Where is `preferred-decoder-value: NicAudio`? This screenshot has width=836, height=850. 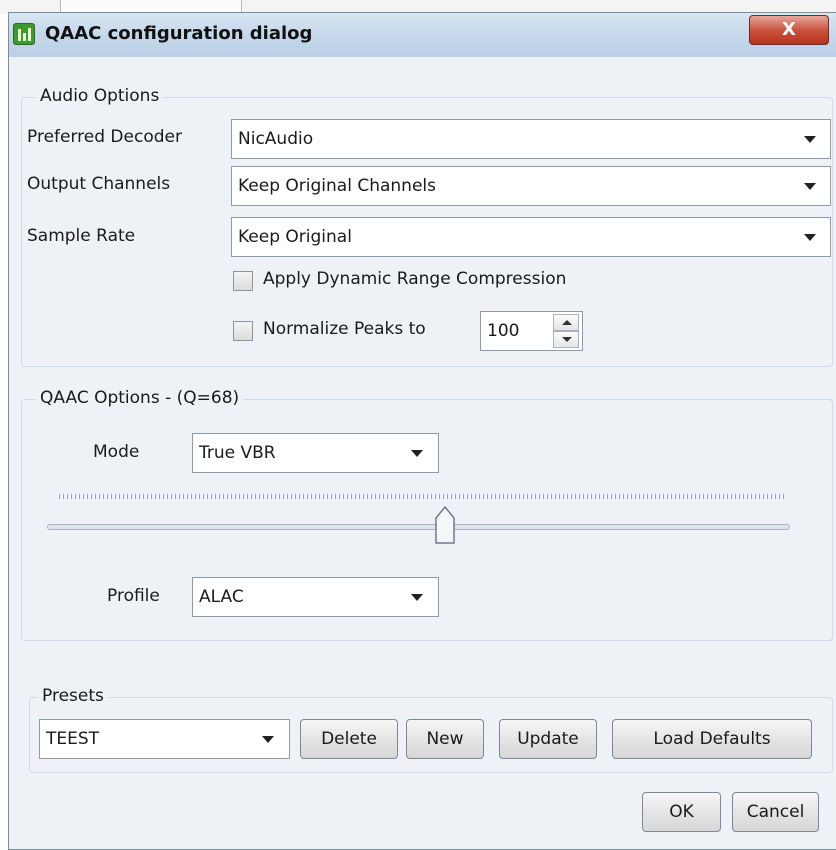
preferred-decoder-value: NicAudio is located at coordinates (276, 139).